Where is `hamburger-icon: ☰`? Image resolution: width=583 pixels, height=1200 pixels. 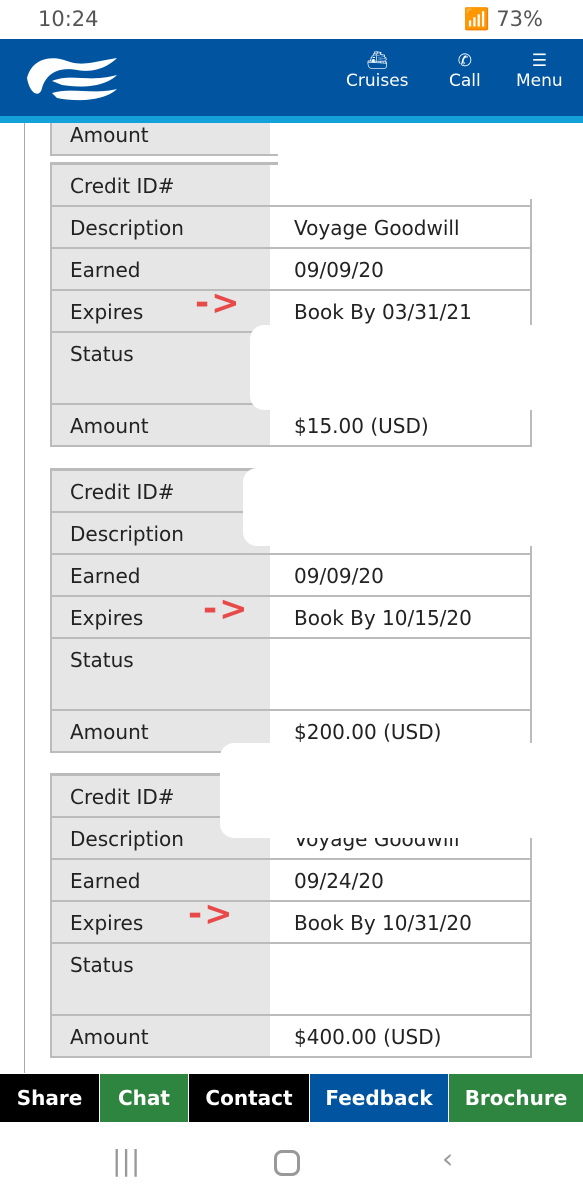 hamburger-icon: ☰ is located at coordinates (539, 61).